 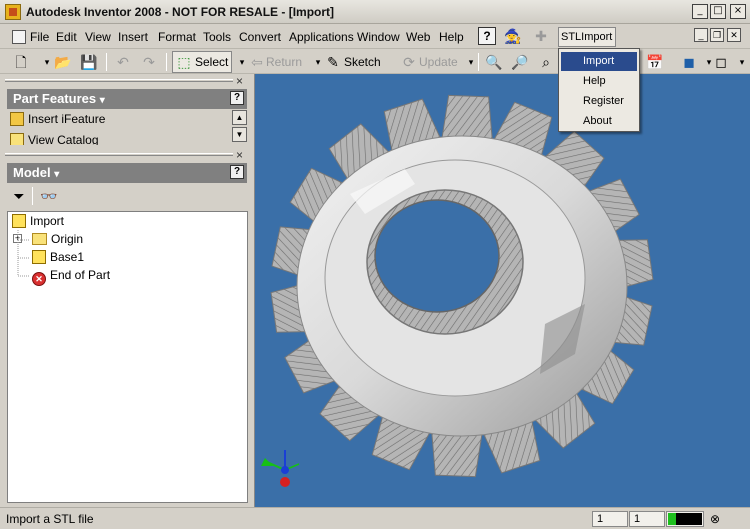 What do you see at coordinates (212, 62) in the screenshot?
I see `select-label: Select` at bounding box center [212, 62].